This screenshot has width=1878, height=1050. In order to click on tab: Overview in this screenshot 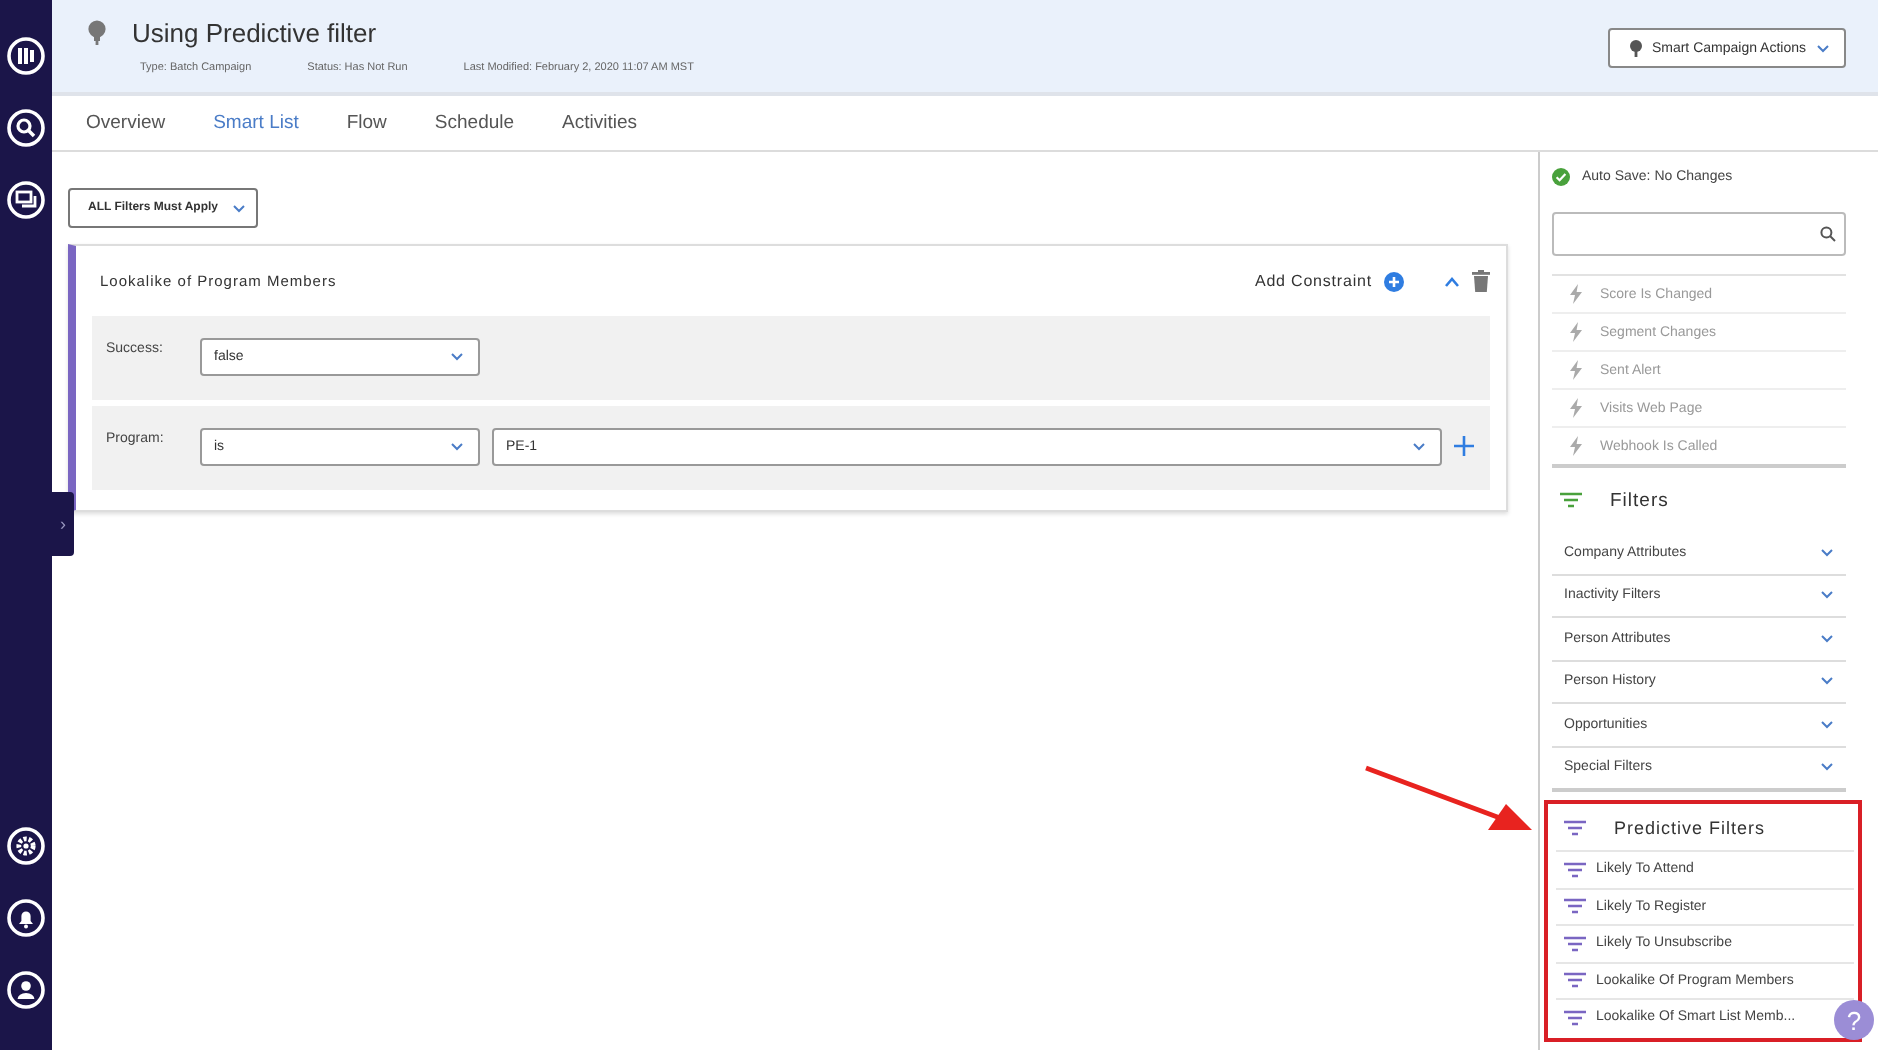, I will do `click(126, 123)`.